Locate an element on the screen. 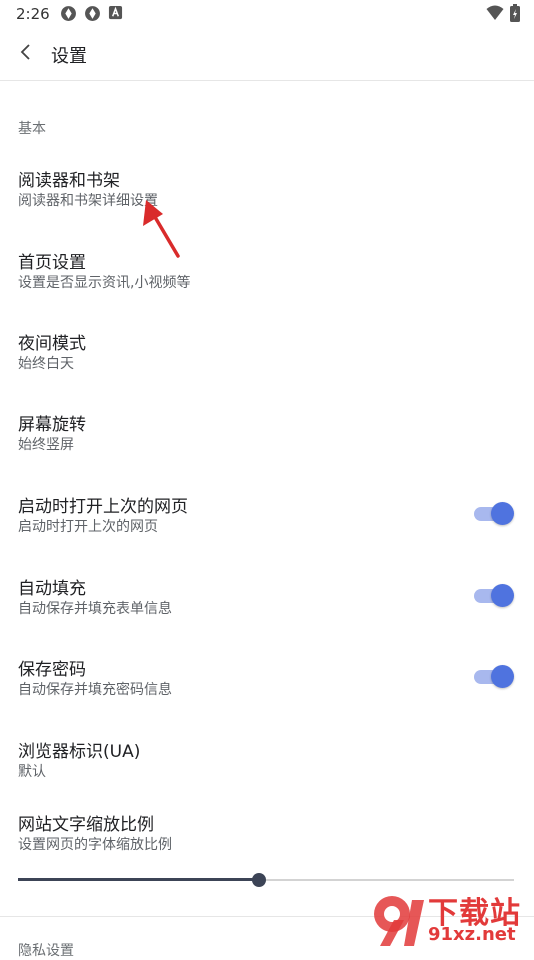 The height and width of the screenshot is (960, 534). setting-title: 自动填充 is located at coordinates (52, 589).